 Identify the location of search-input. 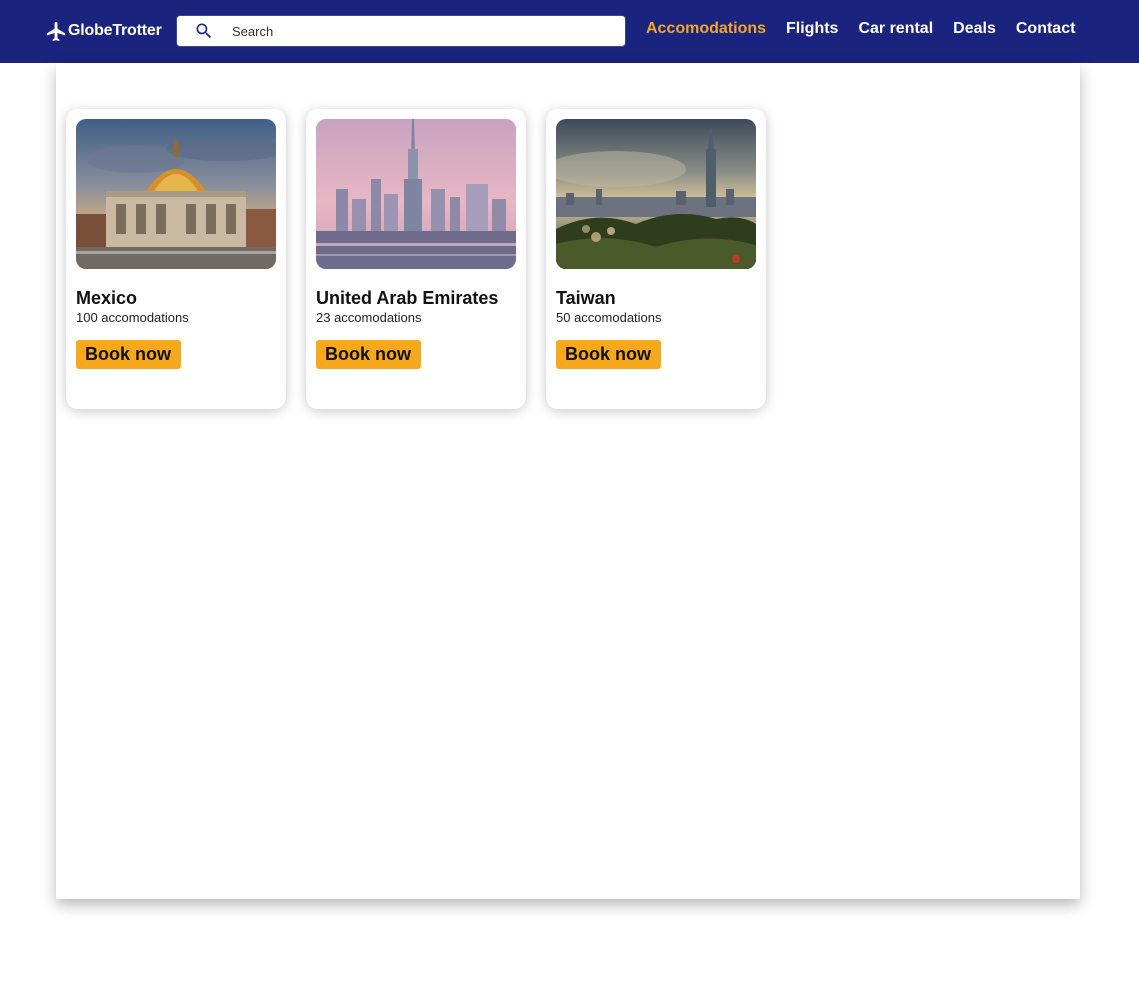
(412, 31).